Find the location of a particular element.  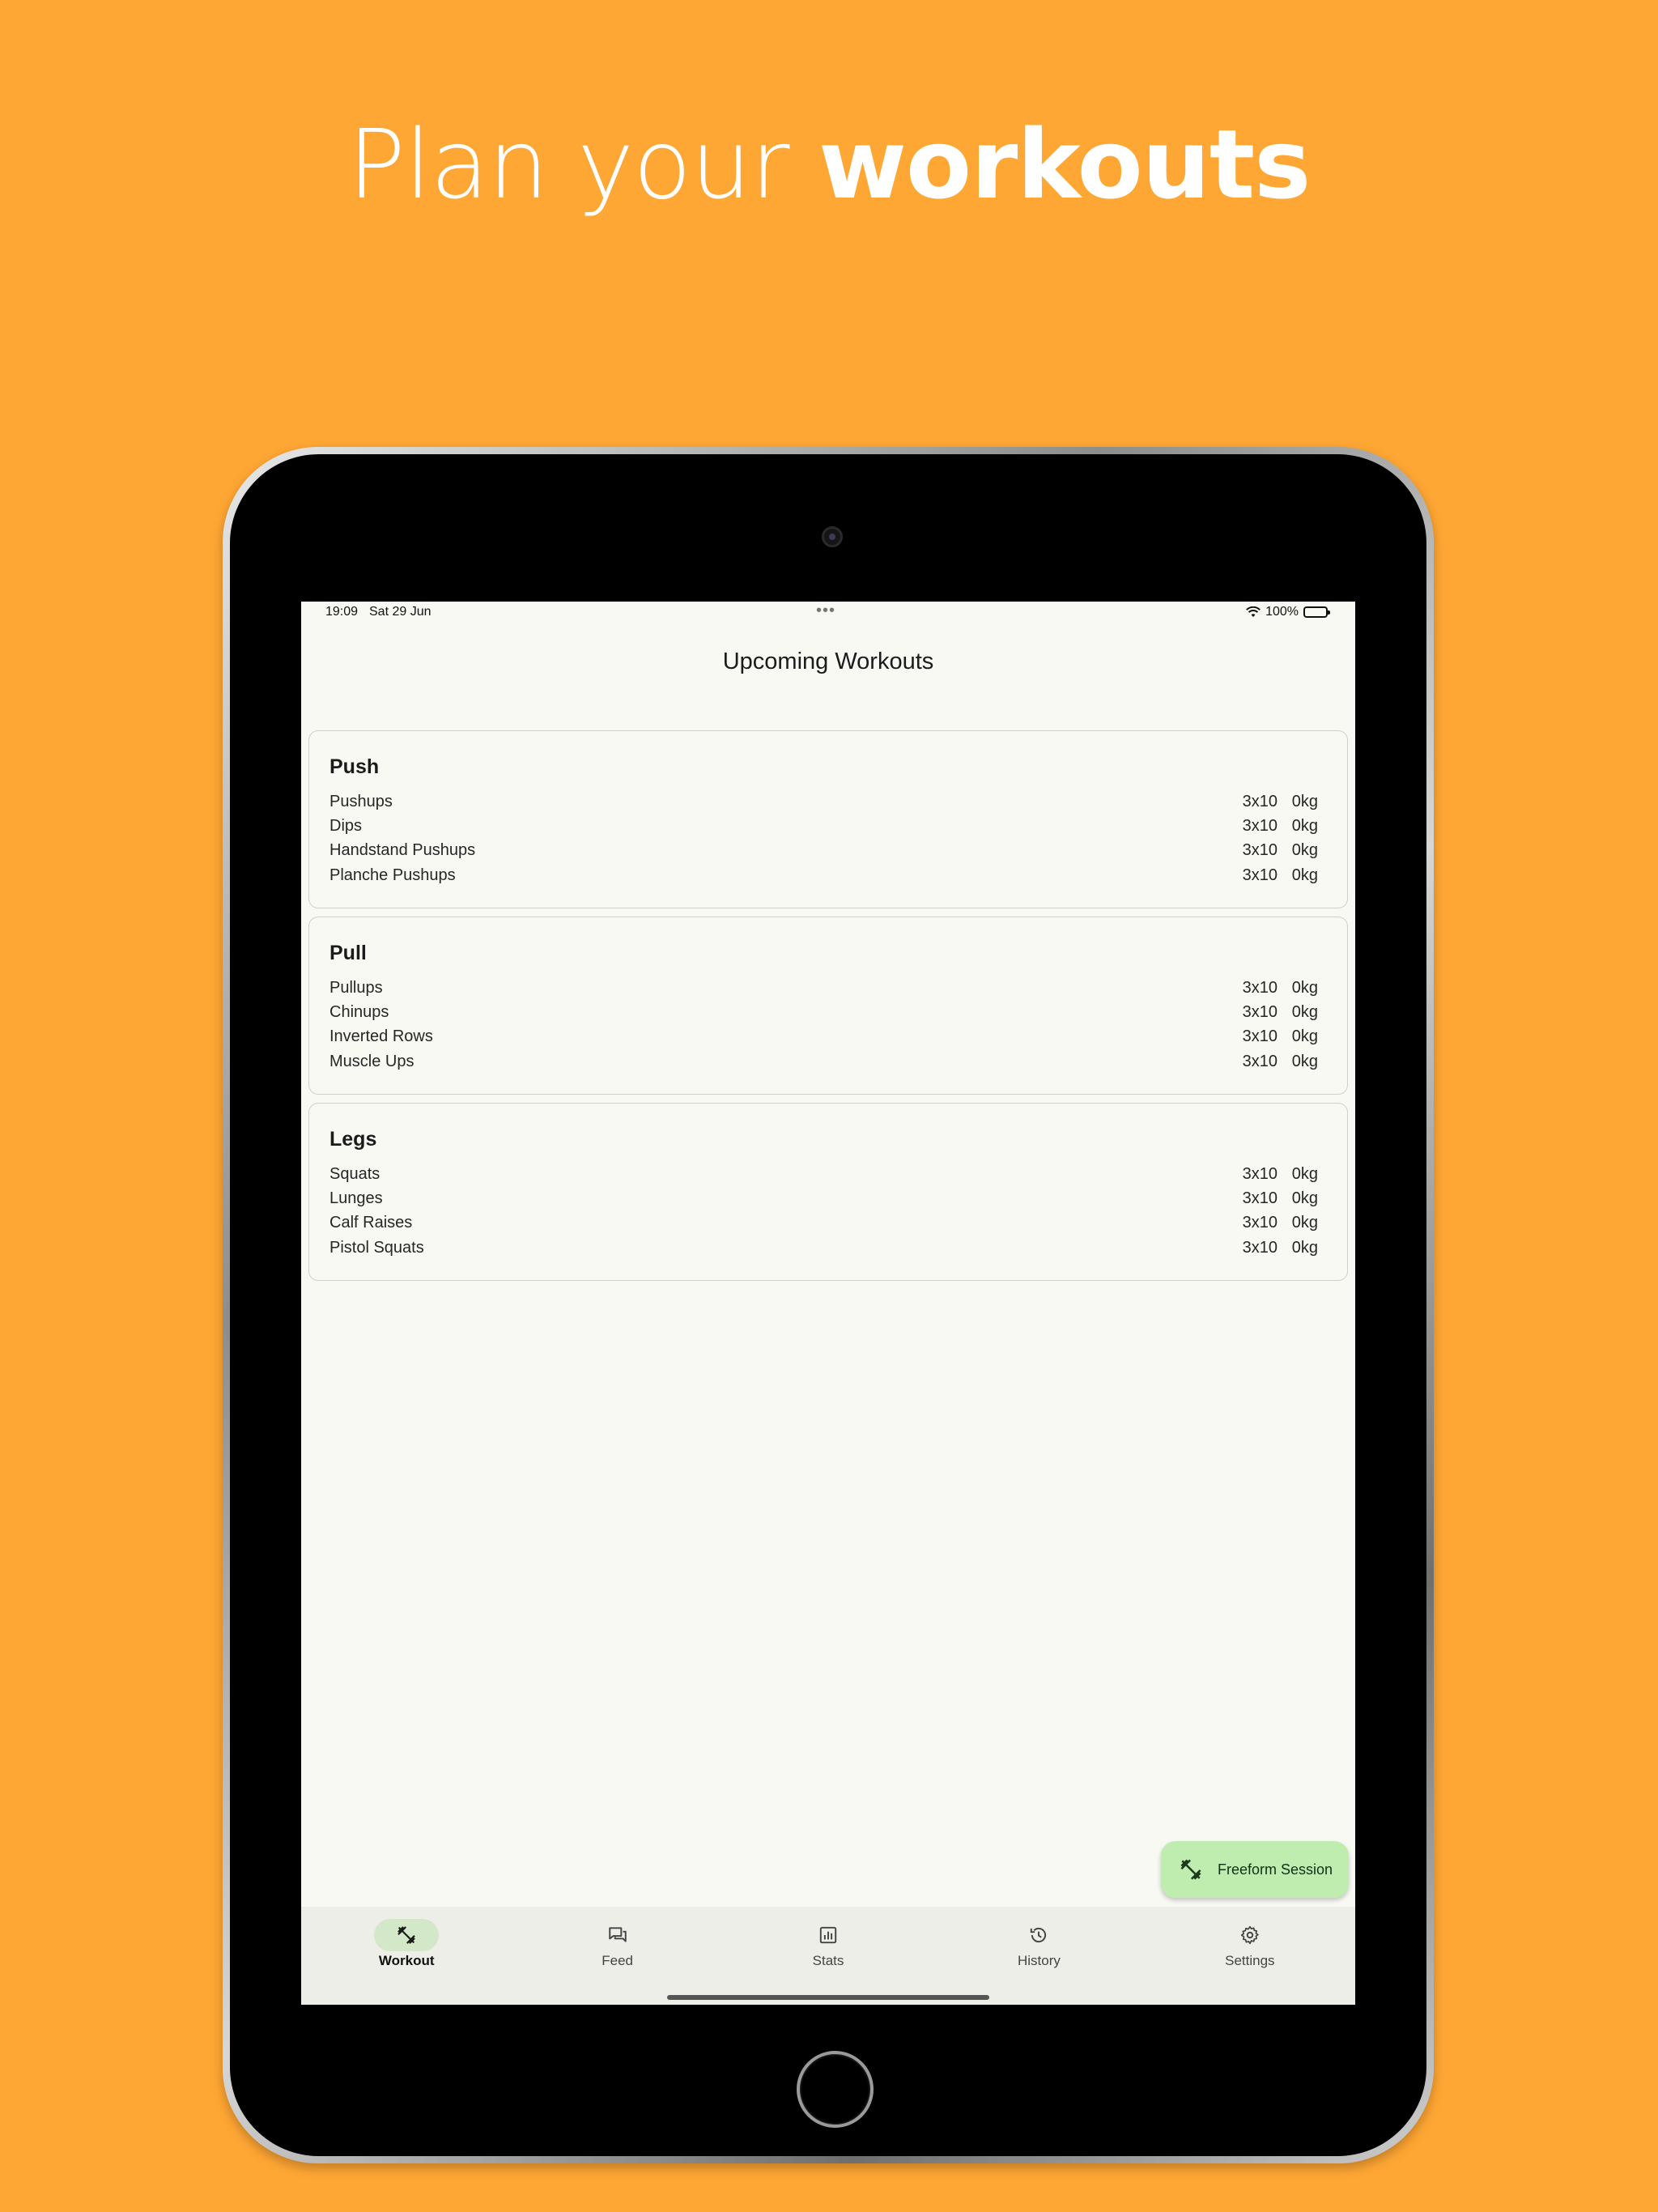

nav-item-settings: Settings is located at coordinates (1250, 1956).